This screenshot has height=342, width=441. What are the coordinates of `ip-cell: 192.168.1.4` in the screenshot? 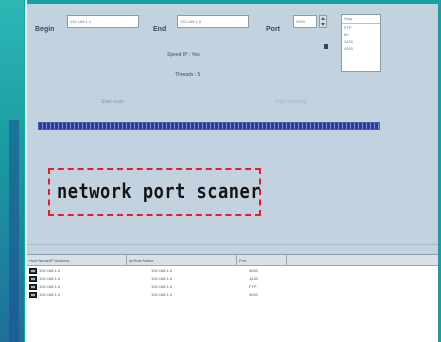 It's located at (162, 270).